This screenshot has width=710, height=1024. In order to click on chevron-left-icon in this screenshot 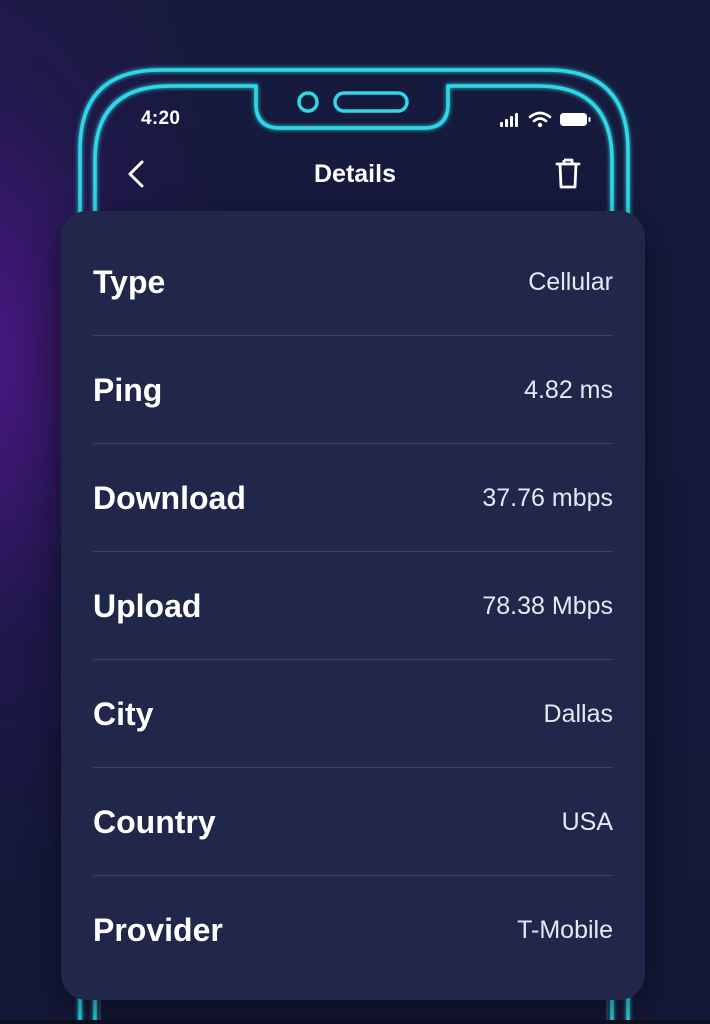, I will do `click(136, 174)`.